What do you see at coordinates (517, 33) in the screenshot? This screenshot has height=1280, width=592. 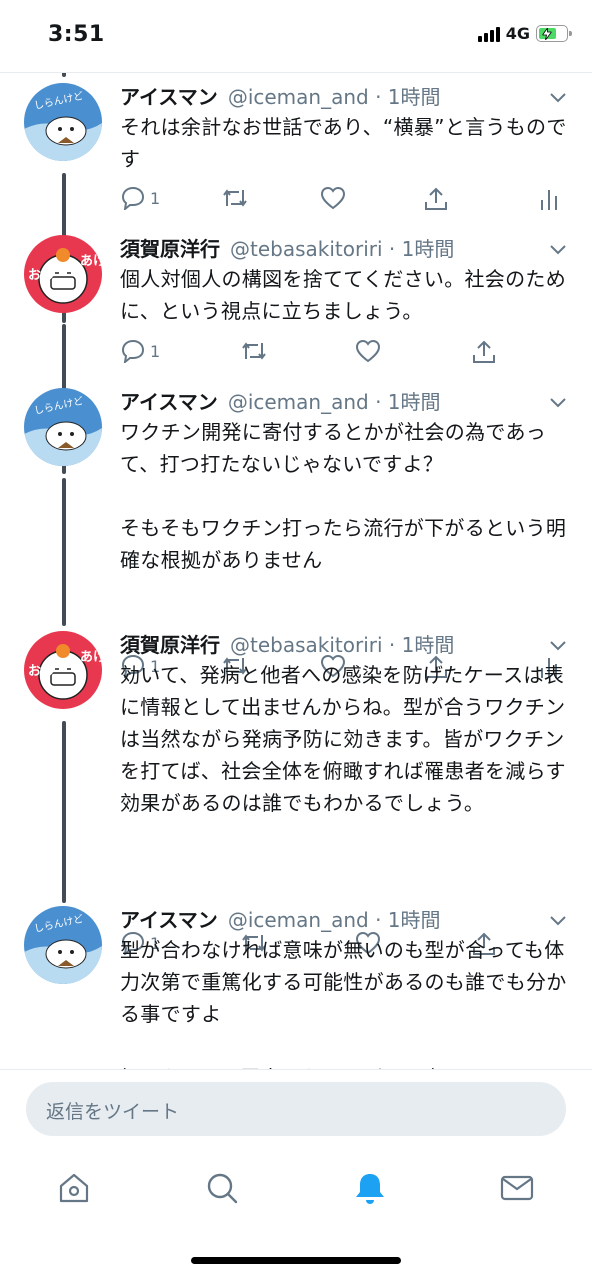 I see `network-type: 4G` at bounding box center [517, 33].